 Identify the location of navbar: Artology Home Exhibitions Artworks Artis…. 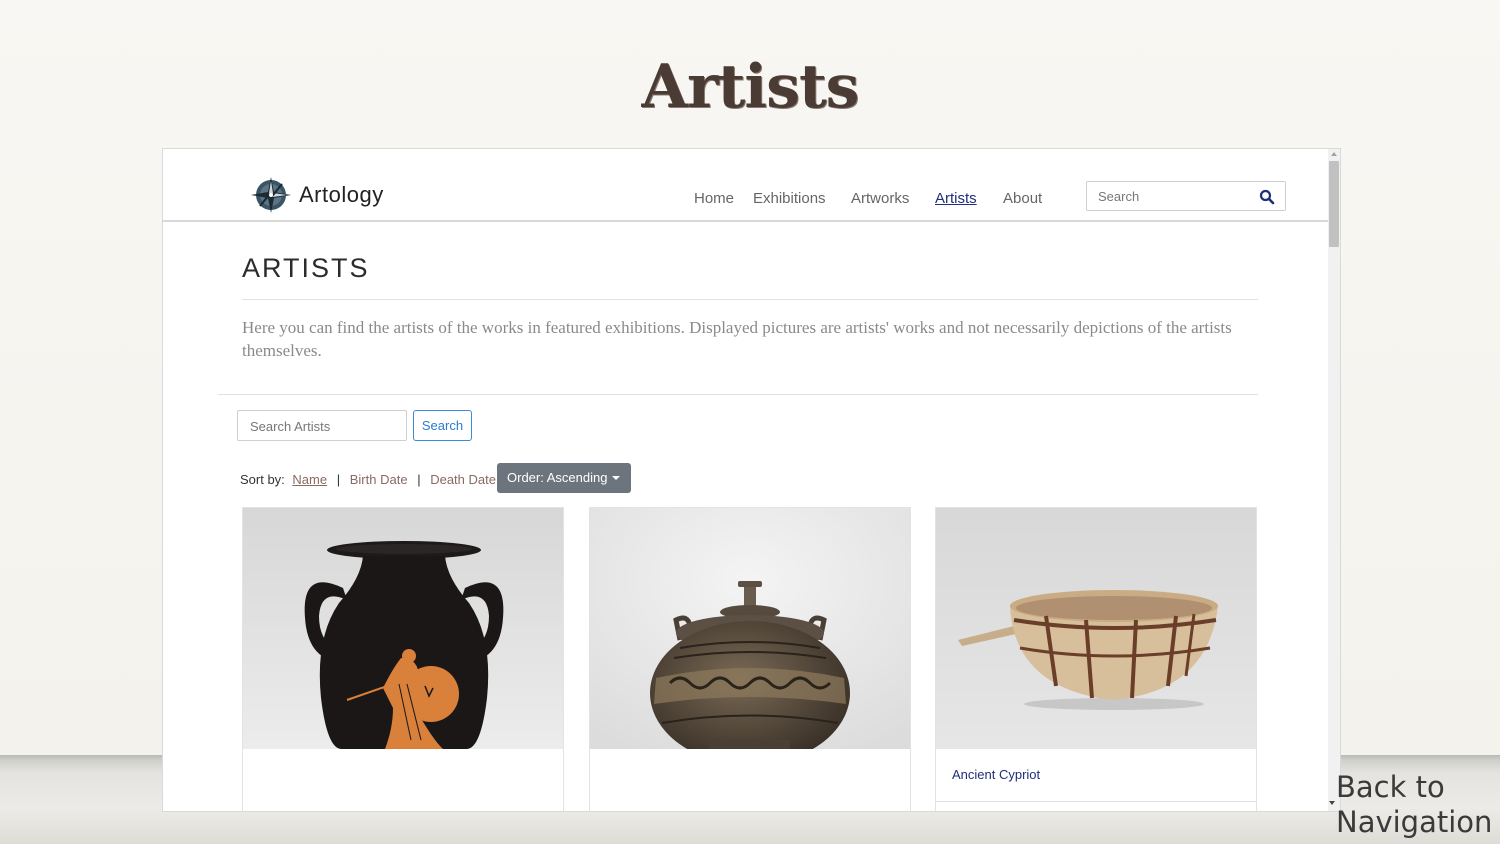
(745, 185).